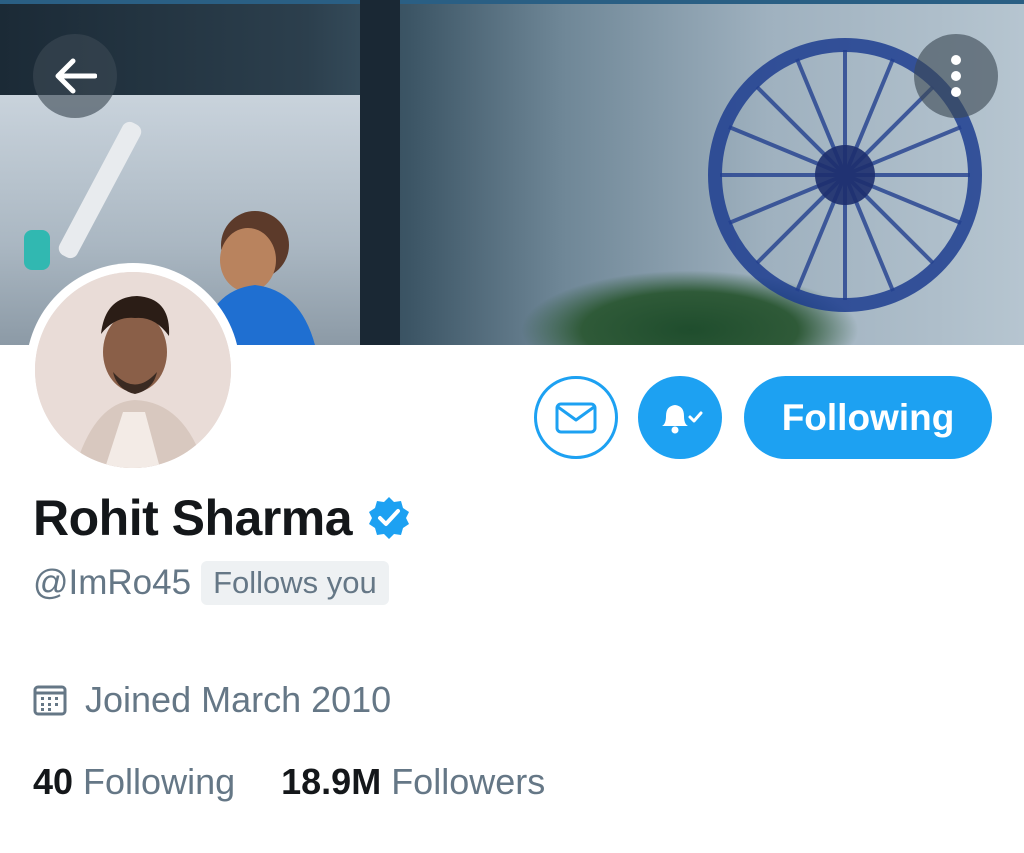 Image resolution: width=1024 pixels, height=853 pixels. Describe the element at coordinates (238, 699) in the screenshot. I see `joined-date: Joined March 2010` at that location.